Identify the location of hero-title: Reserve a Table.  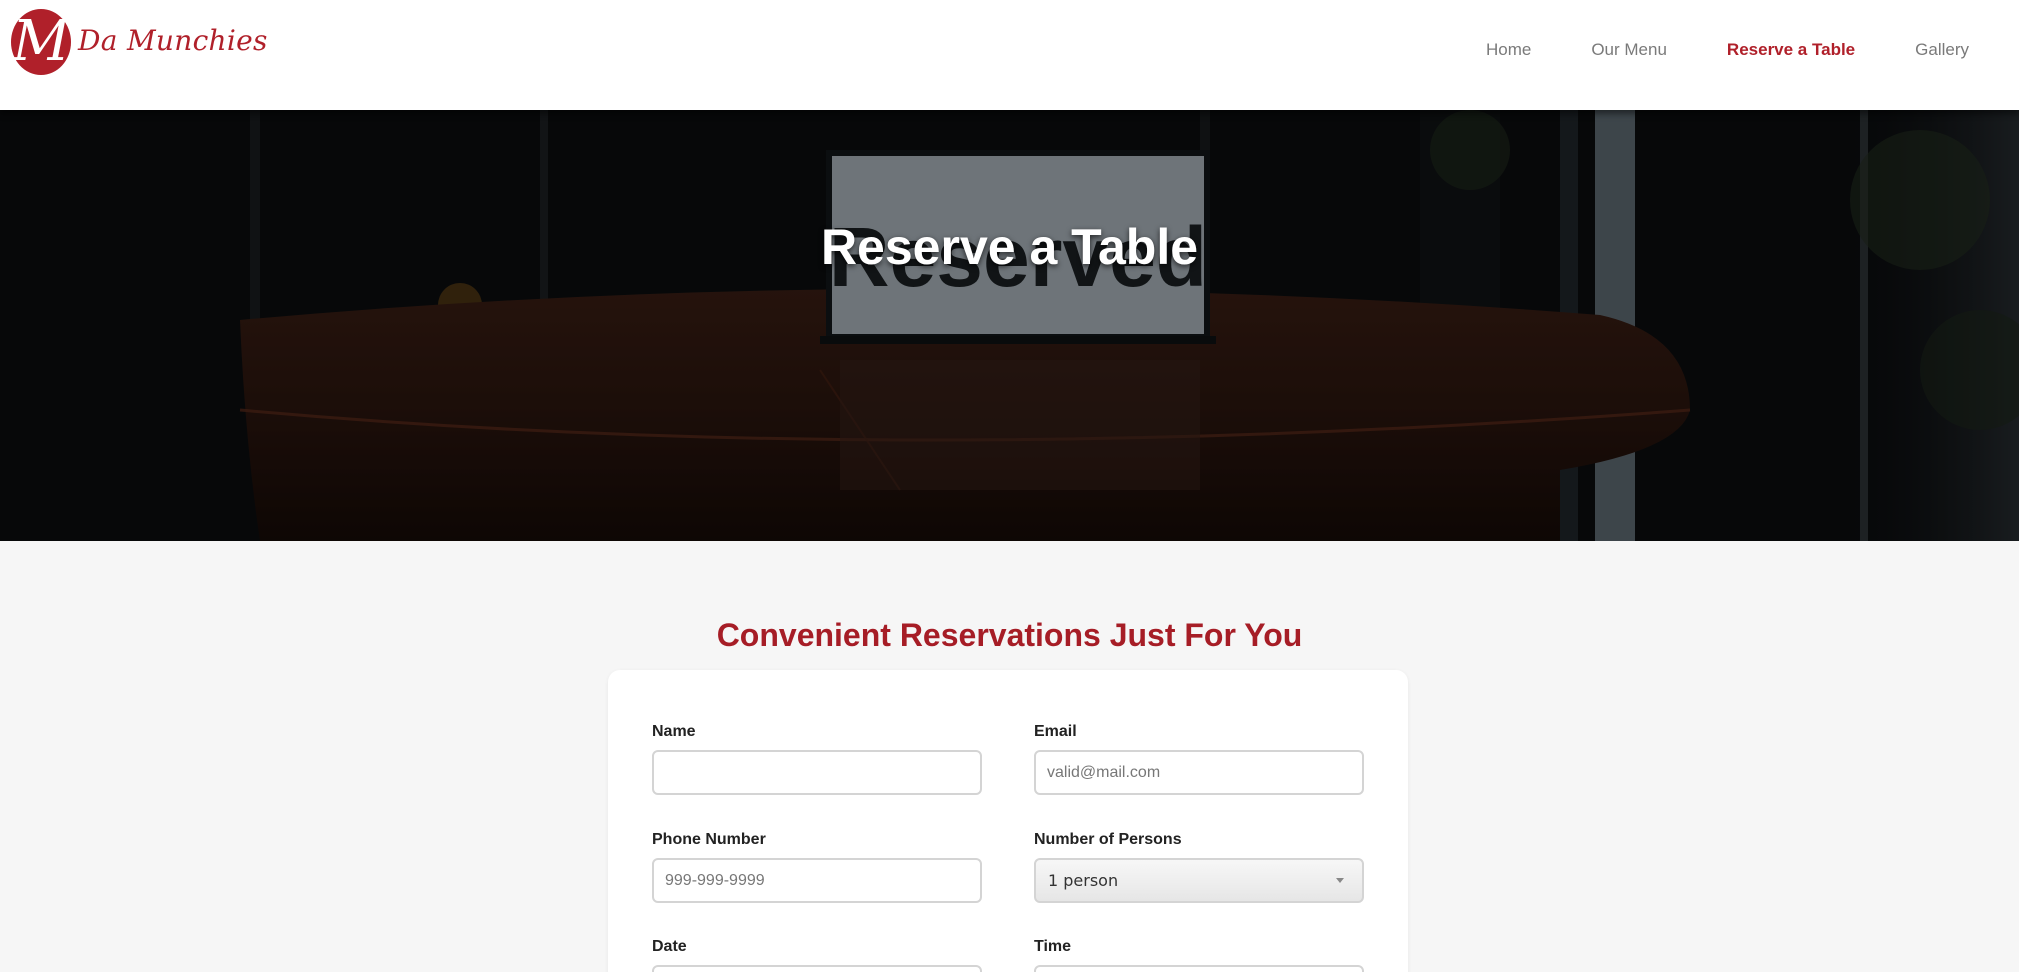
(1009, 247).